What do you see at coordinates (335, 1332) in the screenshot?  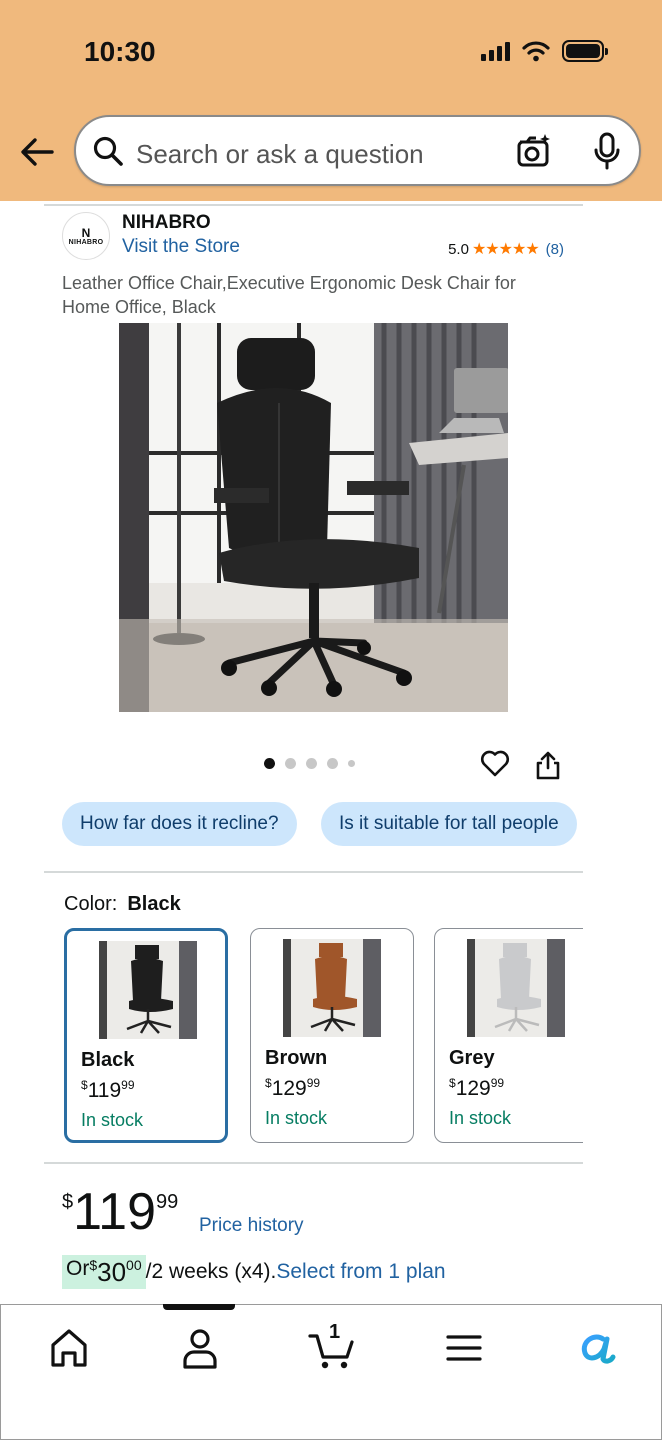 I see `cart-count: 1` at bounding box center [335, 1332].